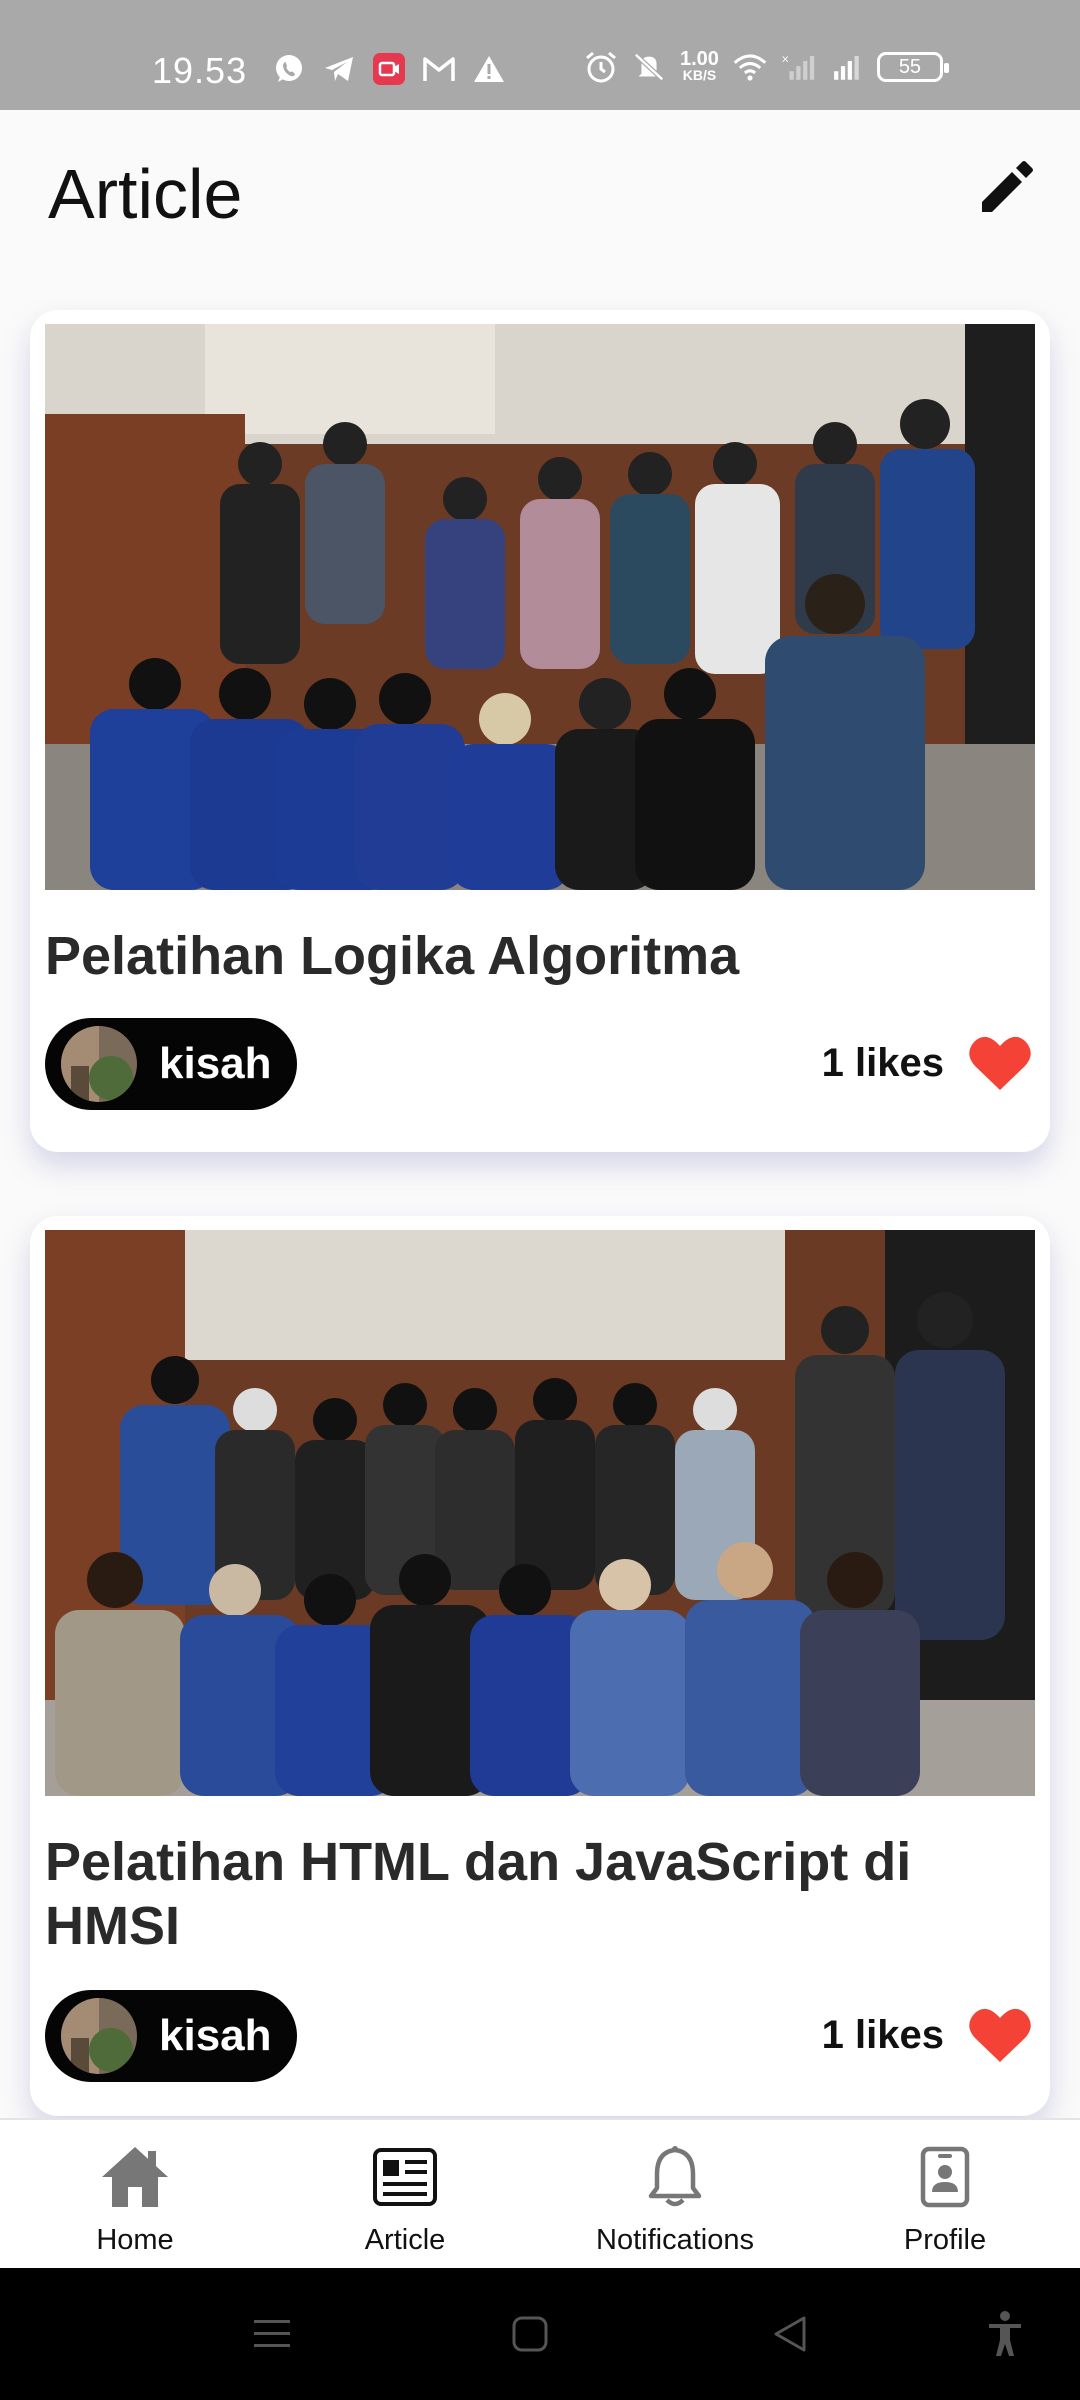  Describe the element at coordinates (405, 2240) in the screenshot. I see `nav-label: Article` at that location.